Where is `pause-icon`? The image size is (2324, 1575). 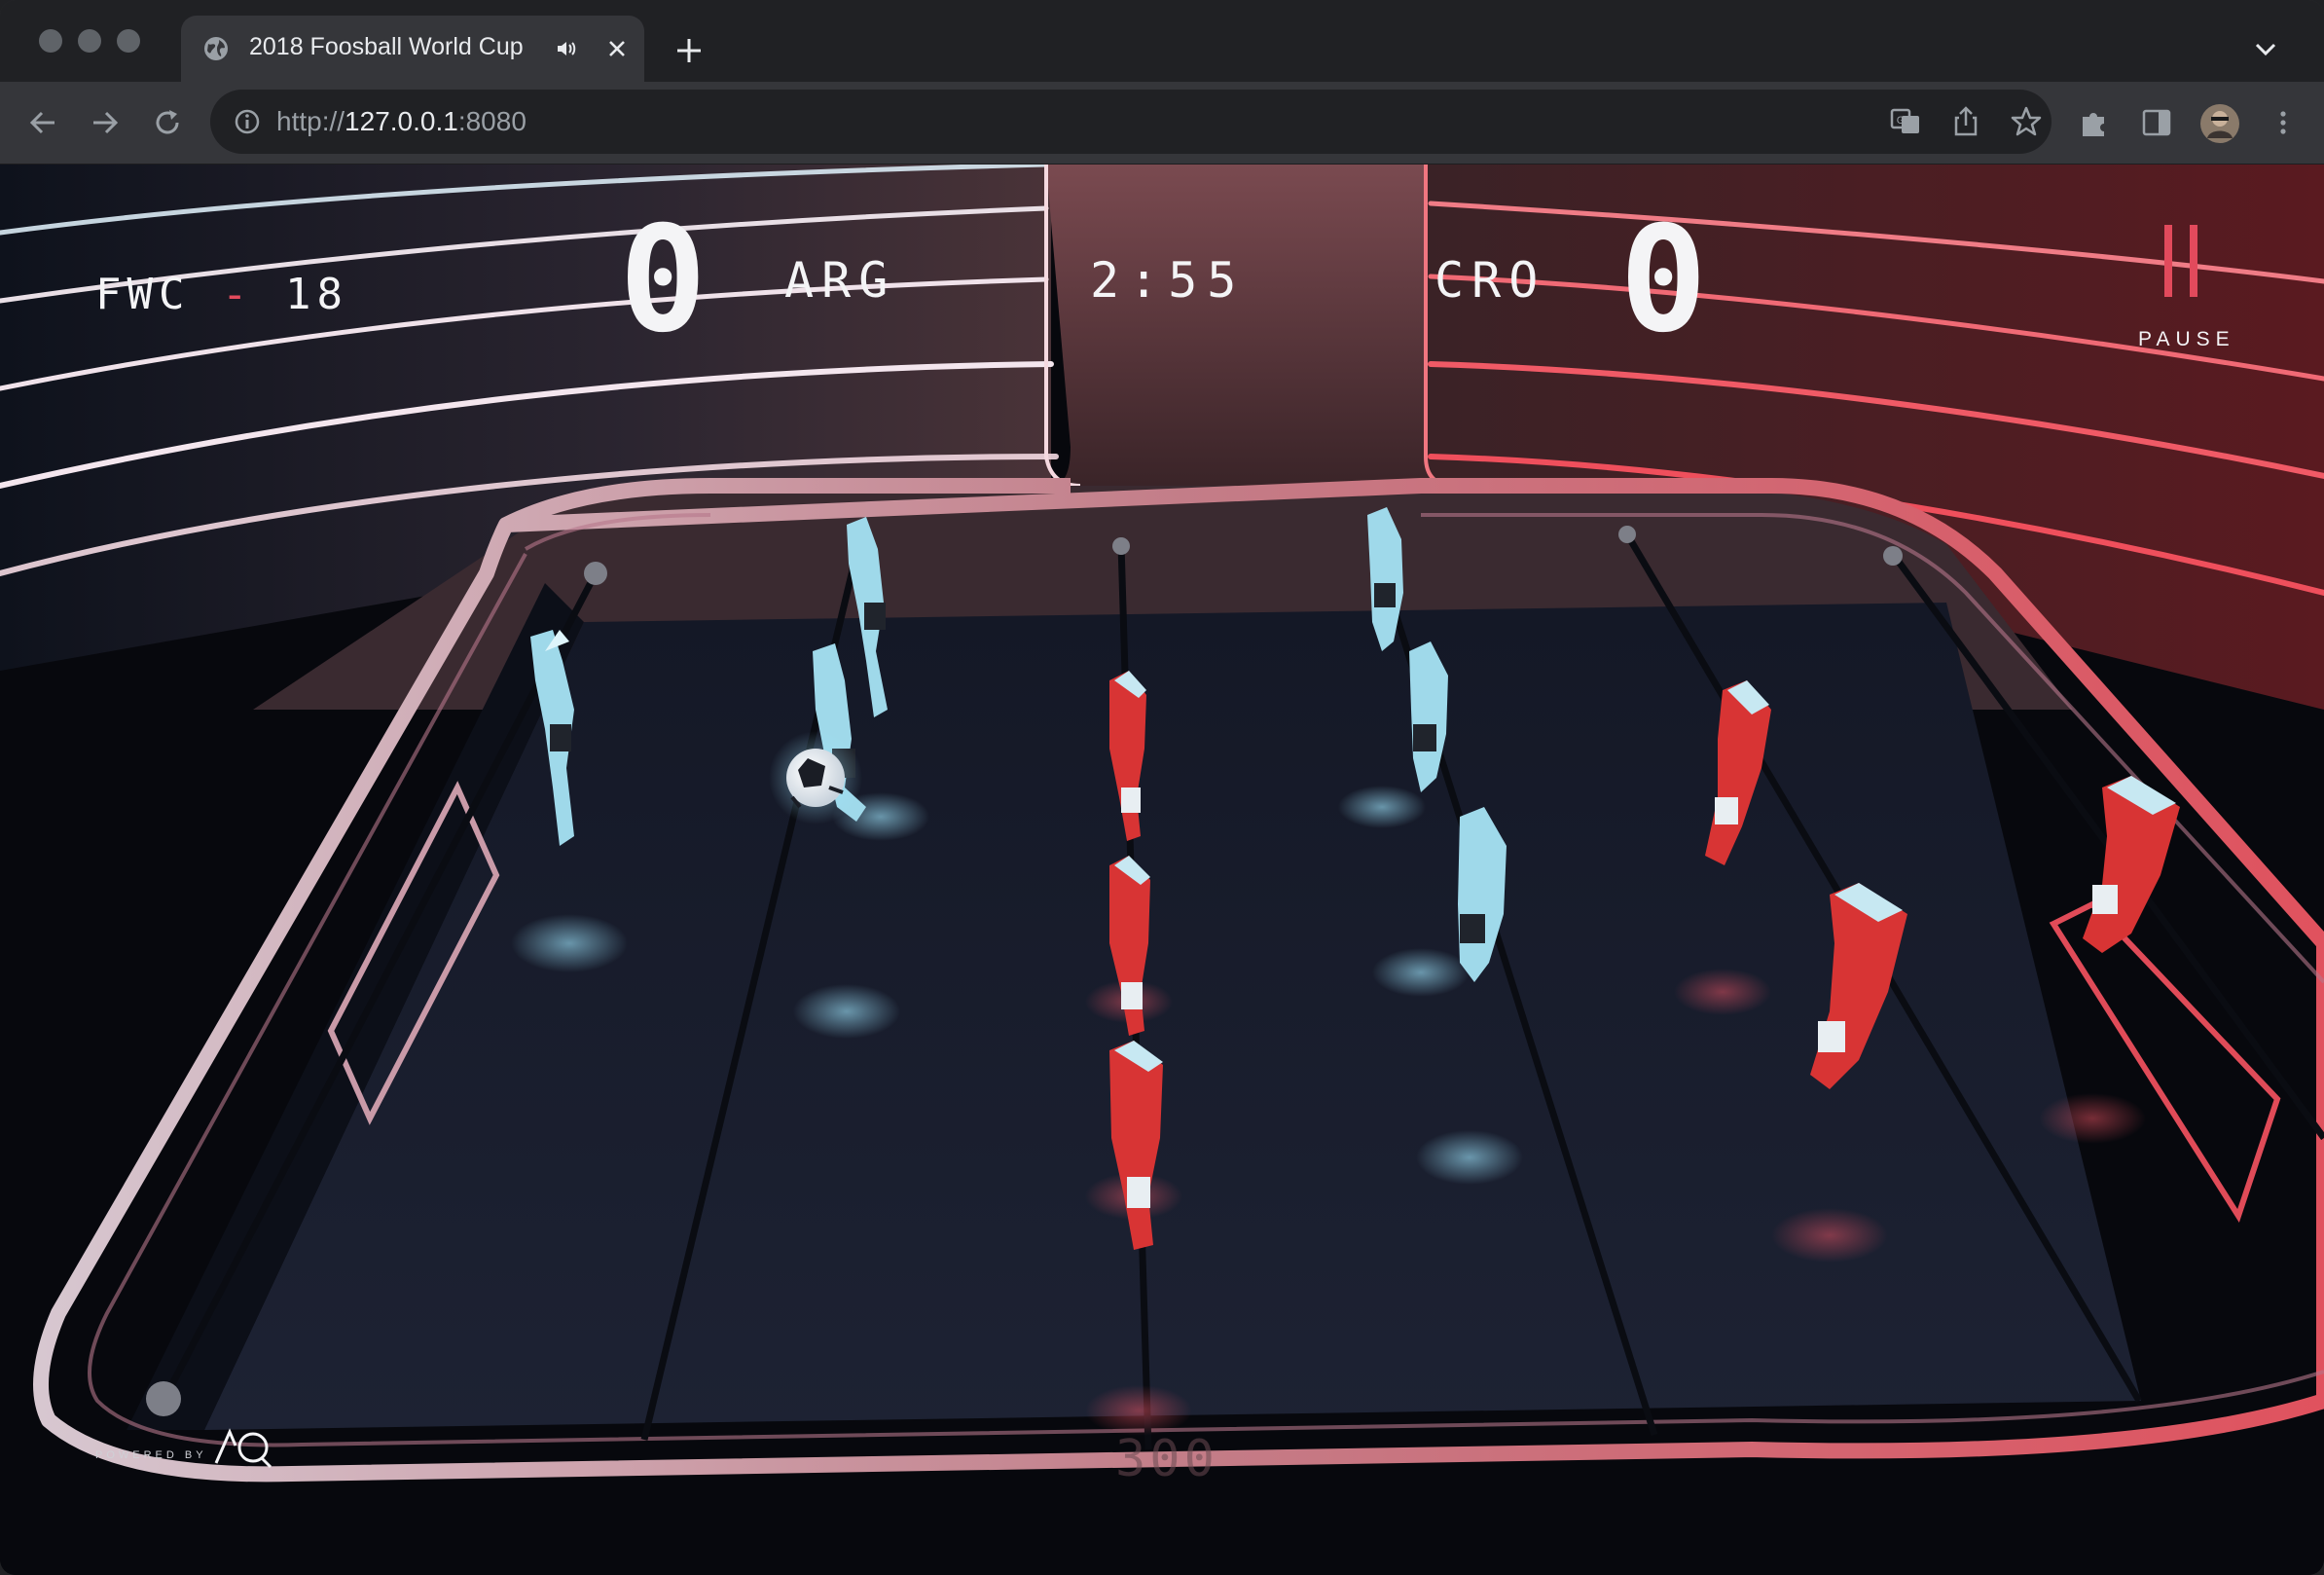
pause-icon is located at coordinates (2180, 262).